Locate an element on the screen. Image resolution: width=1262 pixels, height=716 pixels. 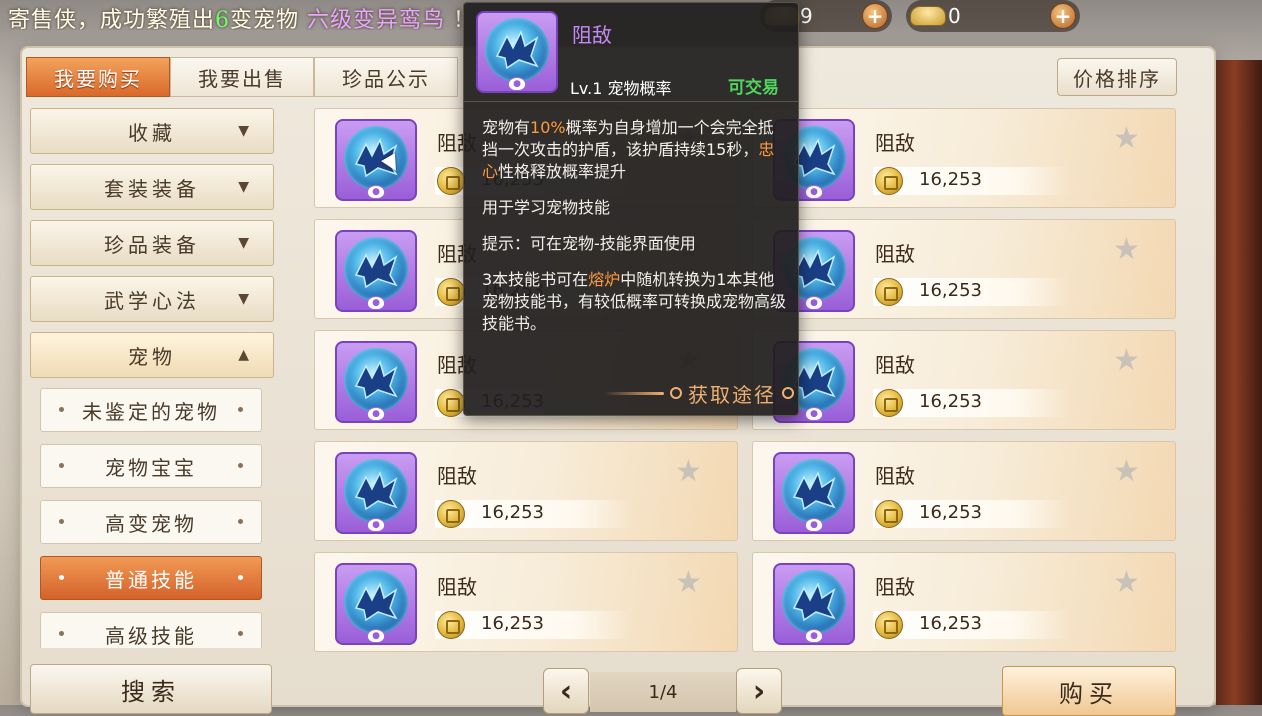
subcategory-label: 高级技能 is located at coordinates (151, 635).